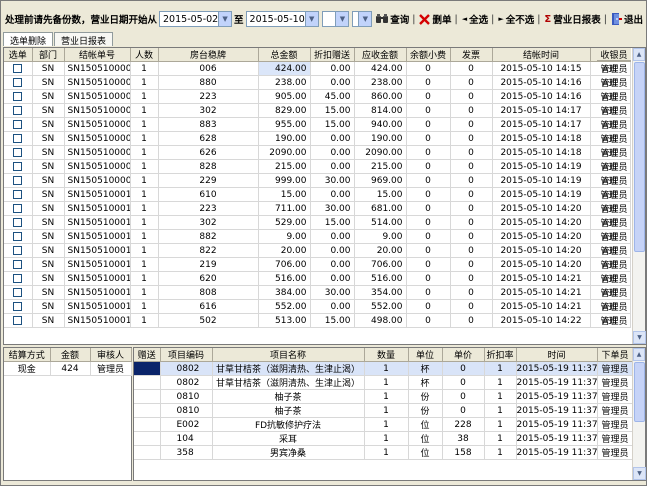 Image resolution: width=647 pixels, height=486 pixels. What do you see at coordinates (435, 19) in the screenshot?
I see `delete-button: 删单` at bounding box center [435, 19].